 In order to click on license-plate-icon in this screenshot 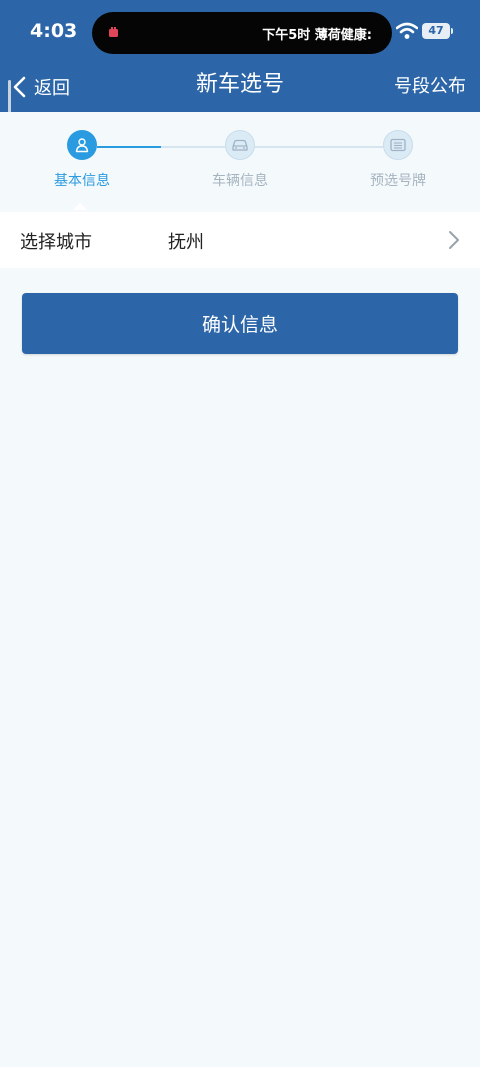, I will do `click(398, 145)`.